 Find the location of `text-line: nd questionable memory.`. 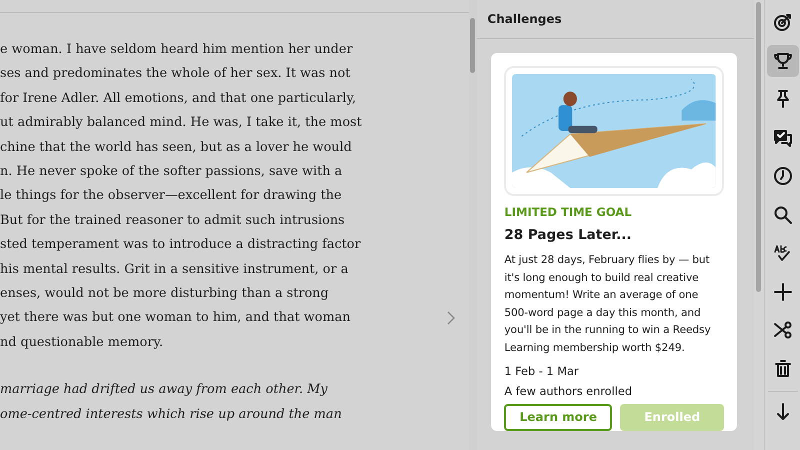

text-line: nd questionable memory. is located at coordinates (82, 343).